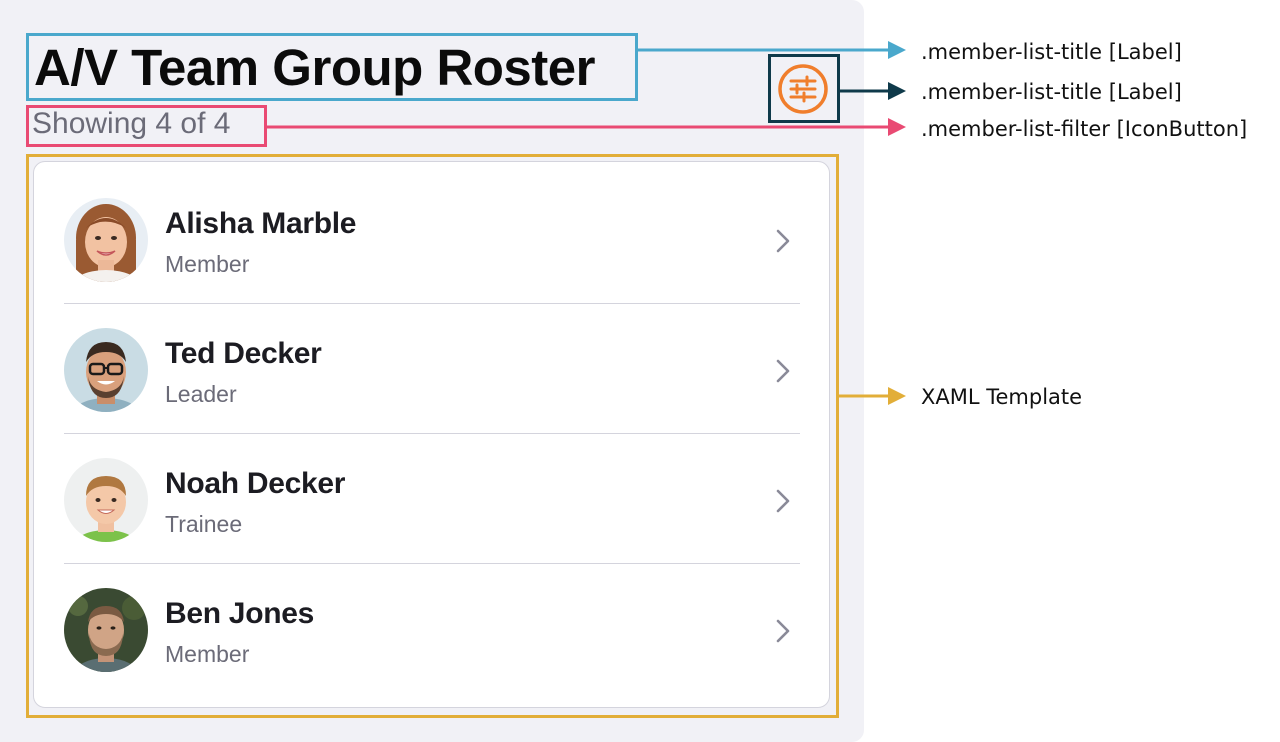 This screenshot has width=1280, height=742. What do you see at coordinates (432, 499) in the screenshot?
I see `list-item: Noah Decker Trainee` at bounding box center [432, 499].